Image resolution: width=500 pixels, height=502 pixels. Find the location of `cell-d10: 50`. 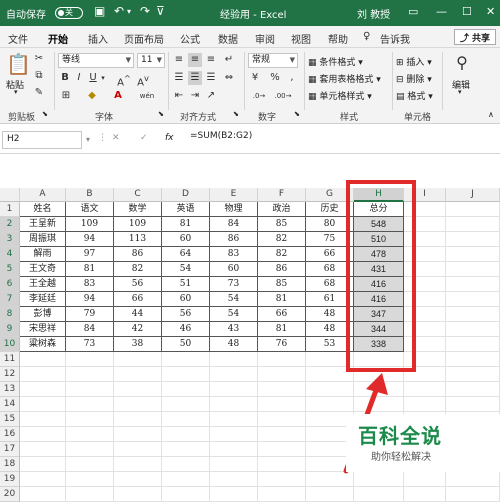

cell-d10: 50 is located at coordinates (186, 344).